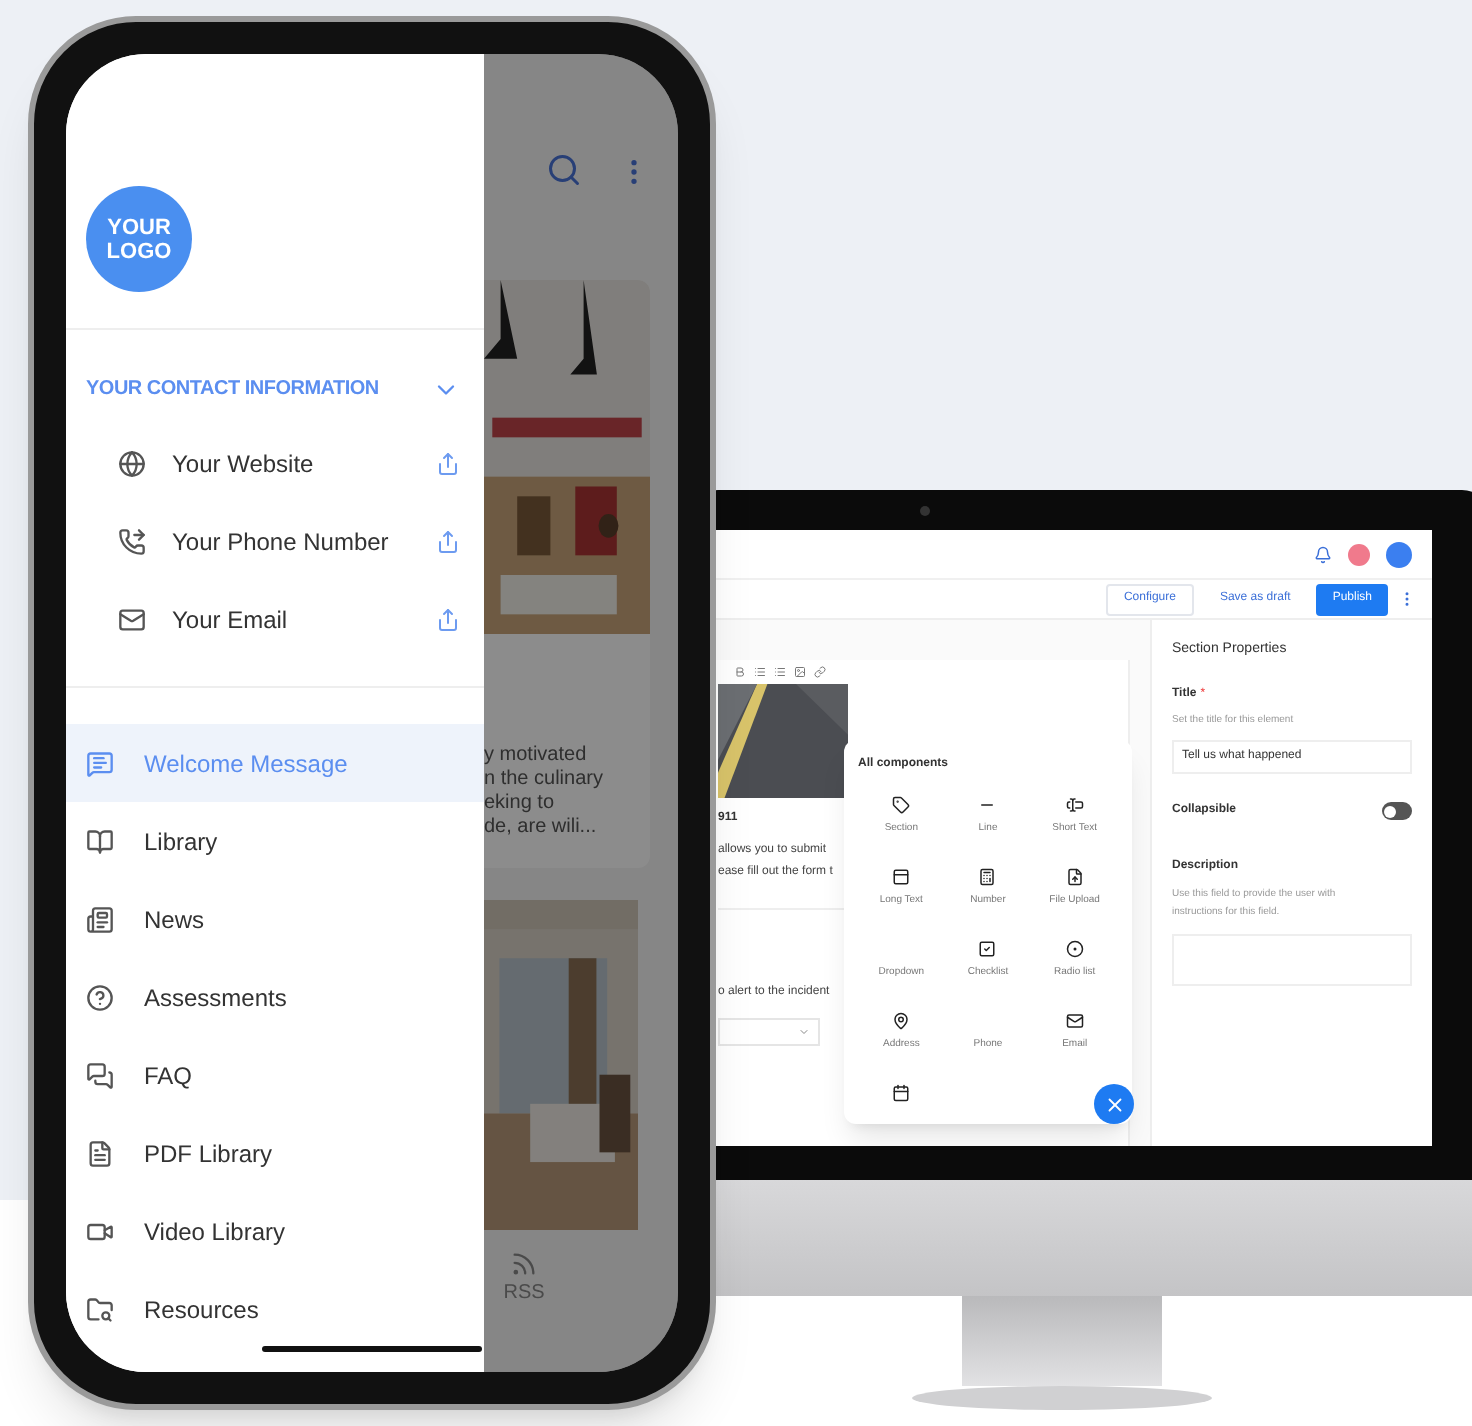 This screenshot has width=1472, height=1426. I want to click on calendar-icon, so click(901, 1092).